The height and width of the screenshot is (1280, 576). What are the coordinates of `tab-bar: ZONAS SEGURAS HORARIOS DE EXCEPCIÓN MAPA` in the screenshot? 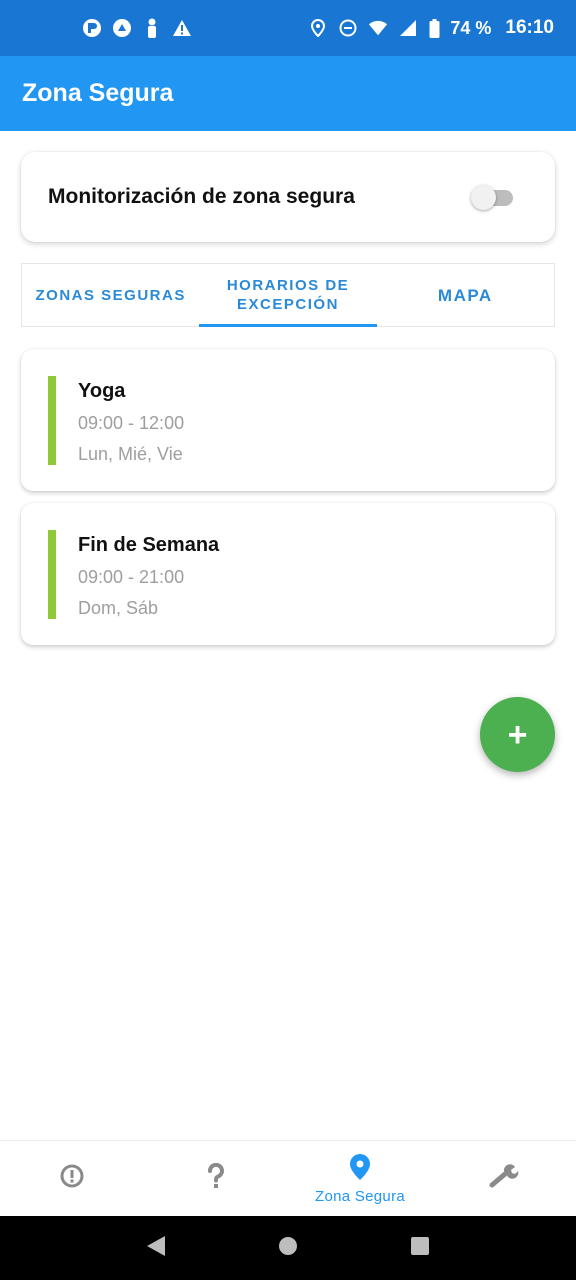 It's located at (288, 295).